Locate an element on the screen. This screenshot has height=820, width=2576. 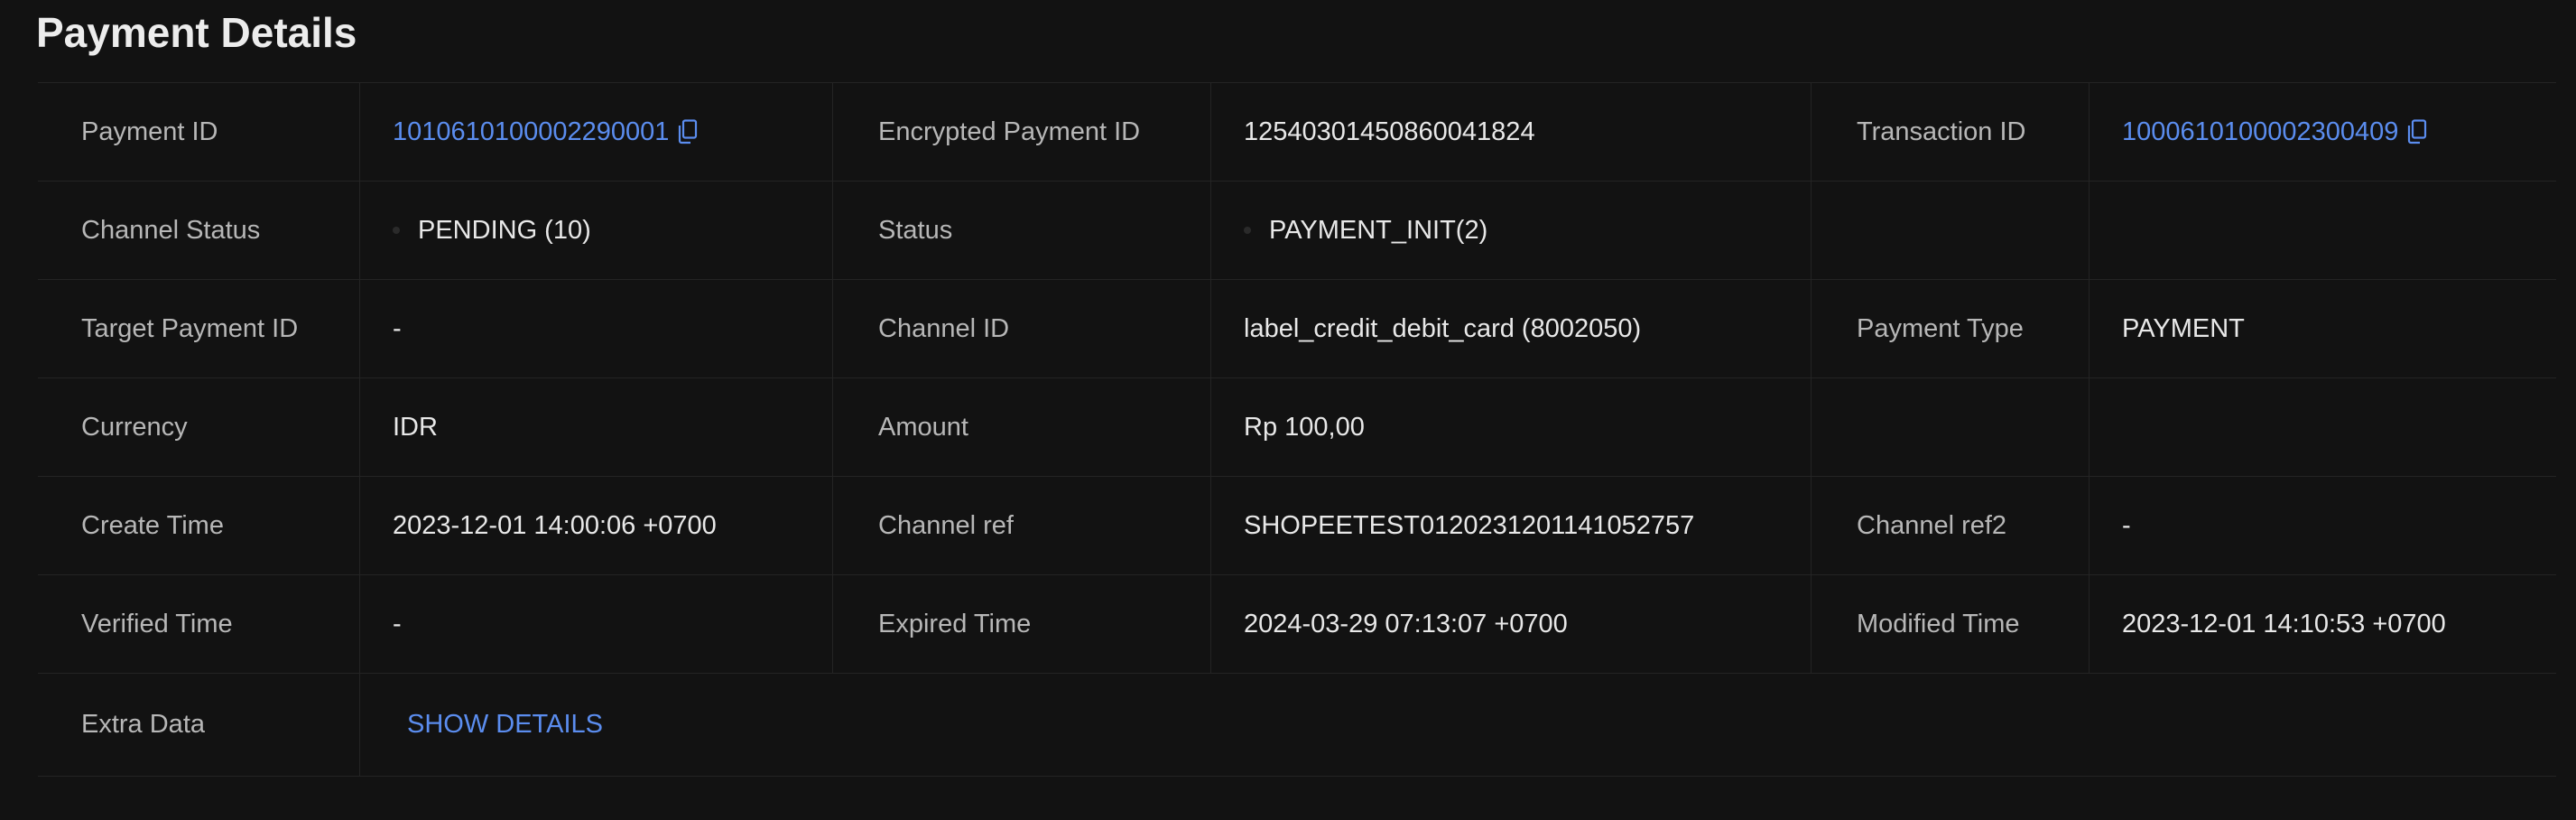
payment-id-value: 1010610100002290001 is located at coordinates (596, 132).